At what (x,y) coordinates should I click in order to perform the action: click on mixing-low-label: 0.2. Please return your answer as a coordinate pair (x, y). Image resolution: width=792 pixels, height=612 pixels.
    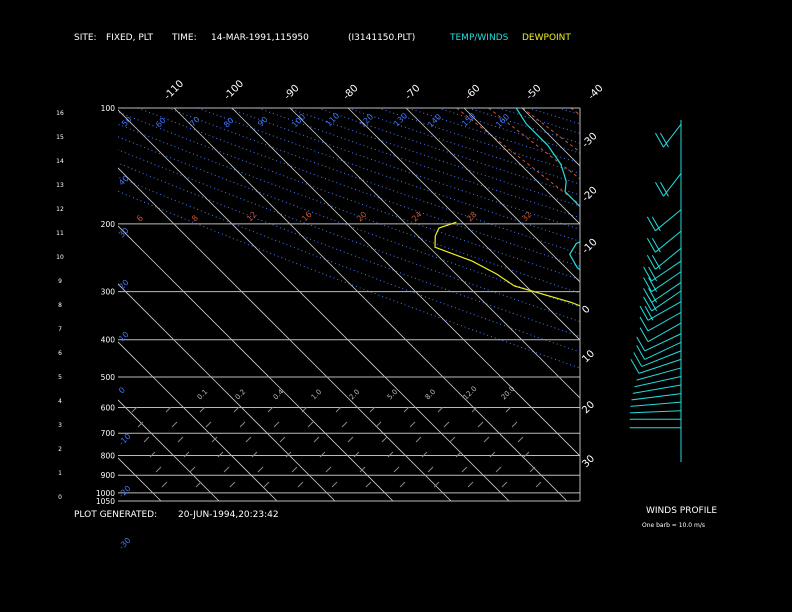
    Looking at the image, I should click on (241, 395).